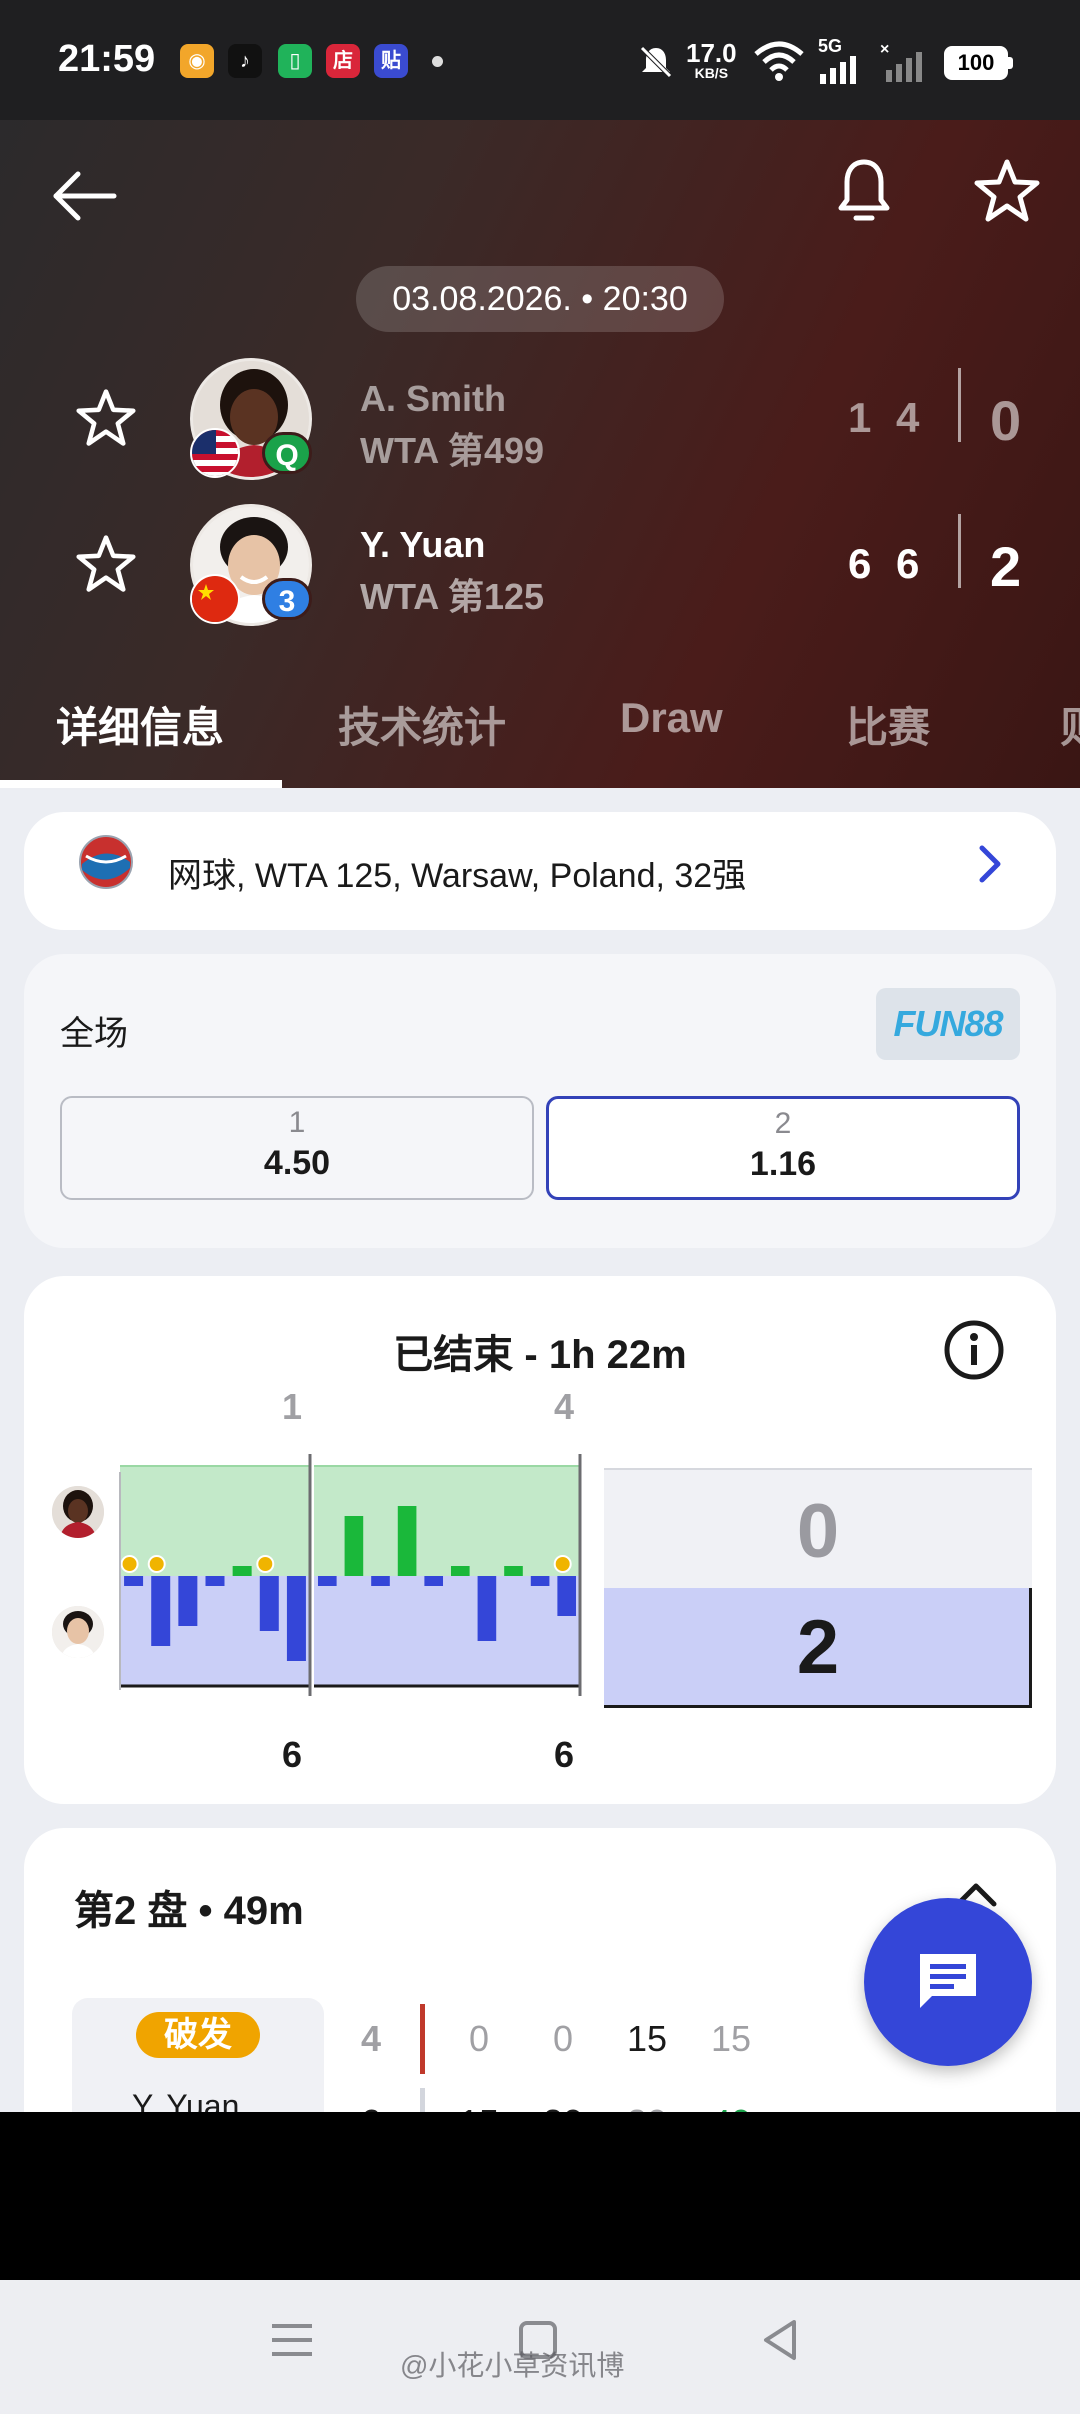 This screenshot has width=1080, height=2414. I want to click on watermark-text: @小花小草资讯博, so click(512, 2365).